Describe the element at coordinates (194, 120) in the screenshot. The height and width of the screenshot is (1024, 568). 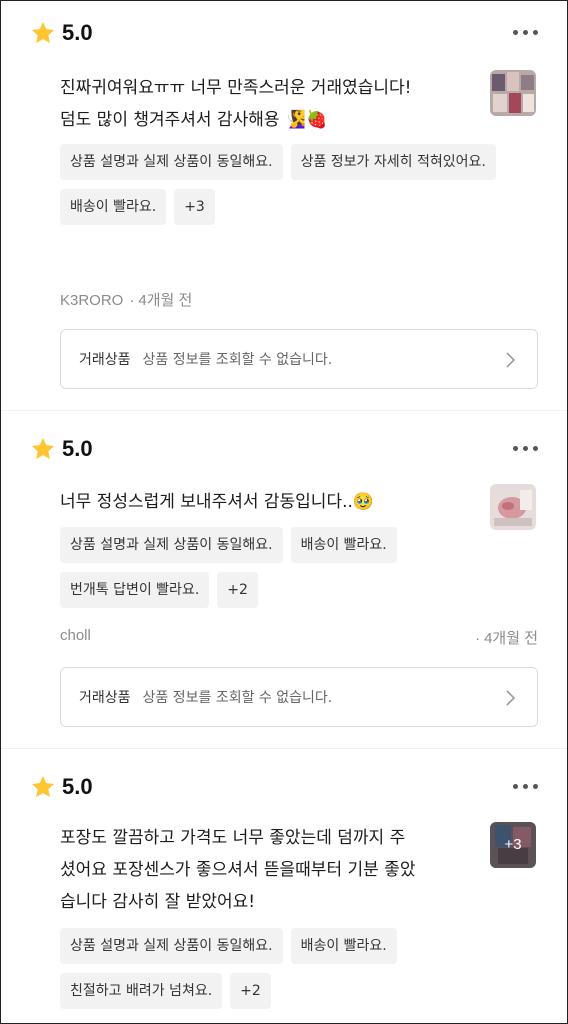
I see `review-text-line: 덤도 많이 챙겨주셔서 감사해용 🧏‍♀️🍓` at that location.